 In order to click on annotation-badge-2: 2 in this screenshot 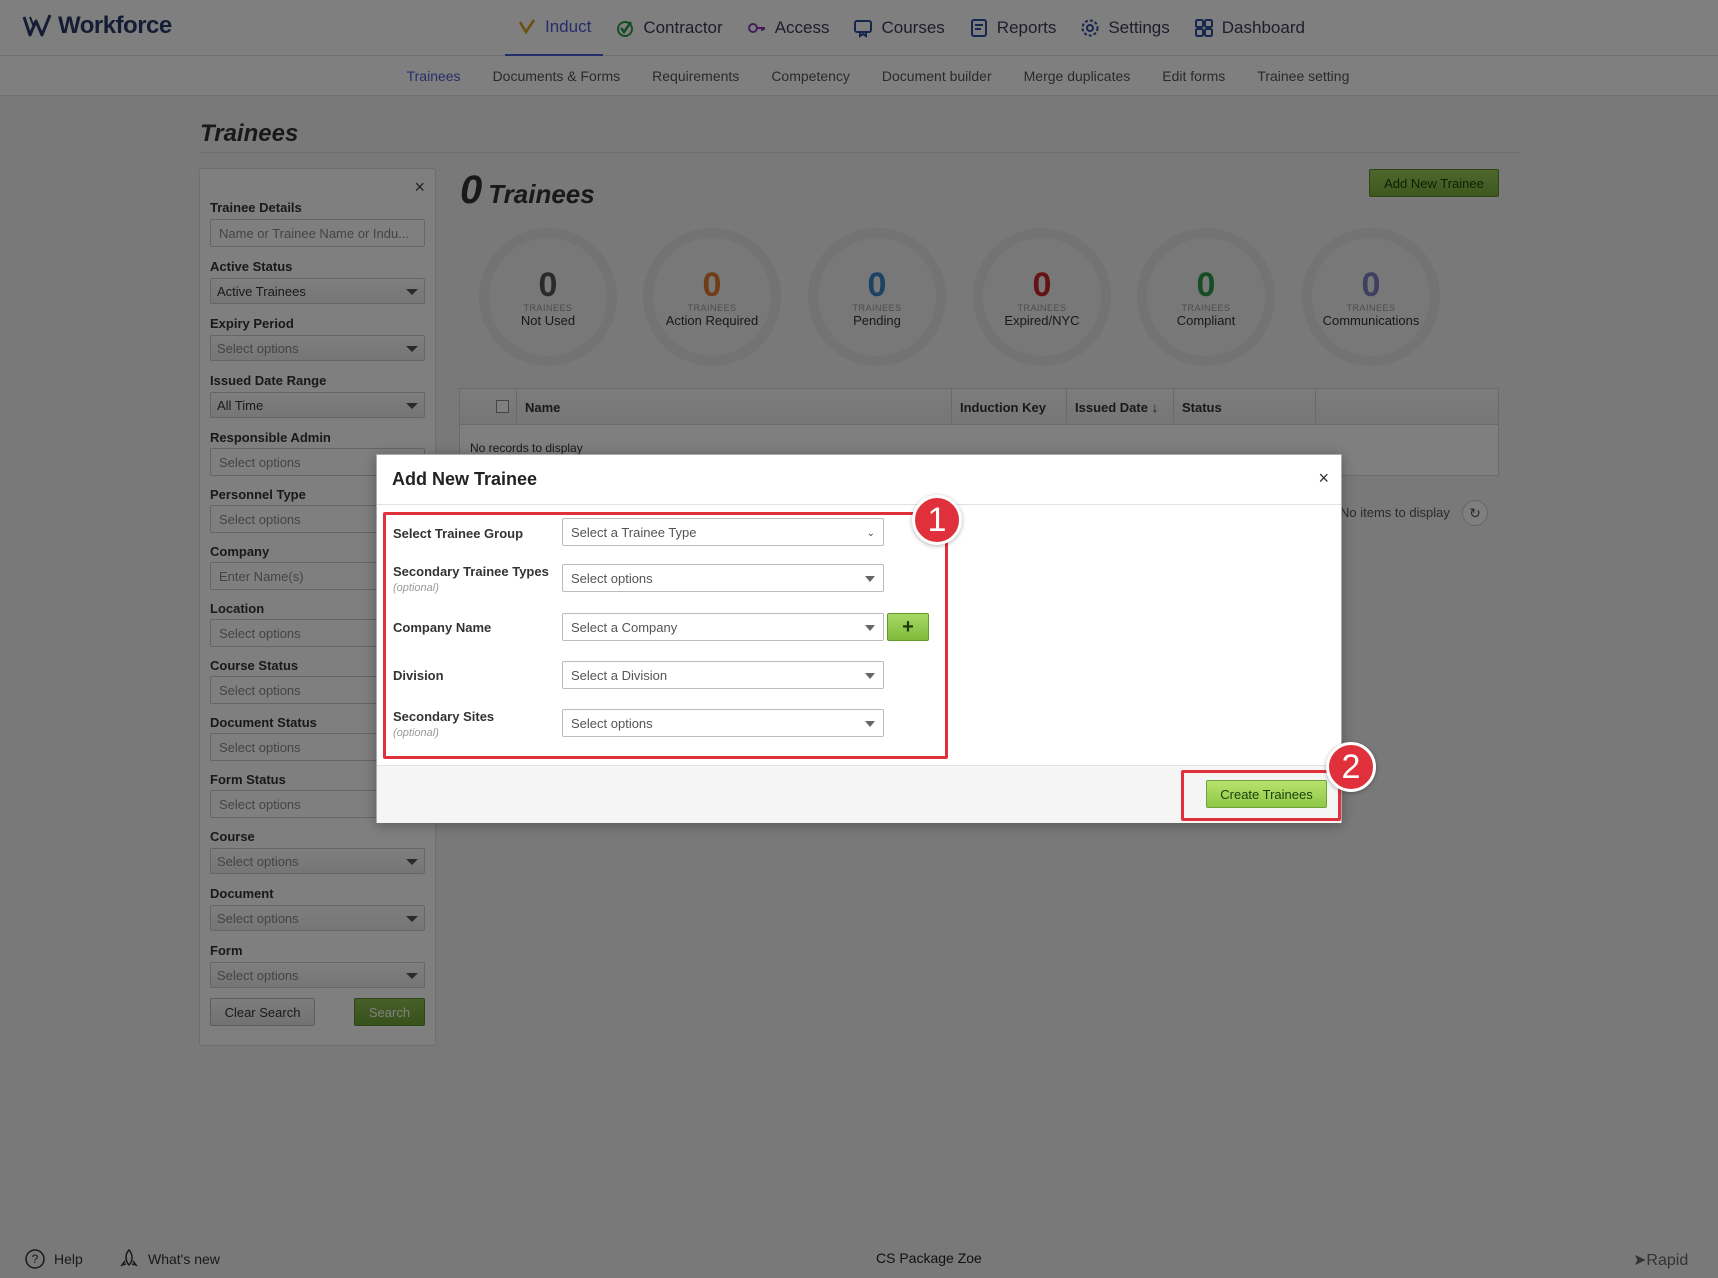, I will do `click(1351, 767)`.